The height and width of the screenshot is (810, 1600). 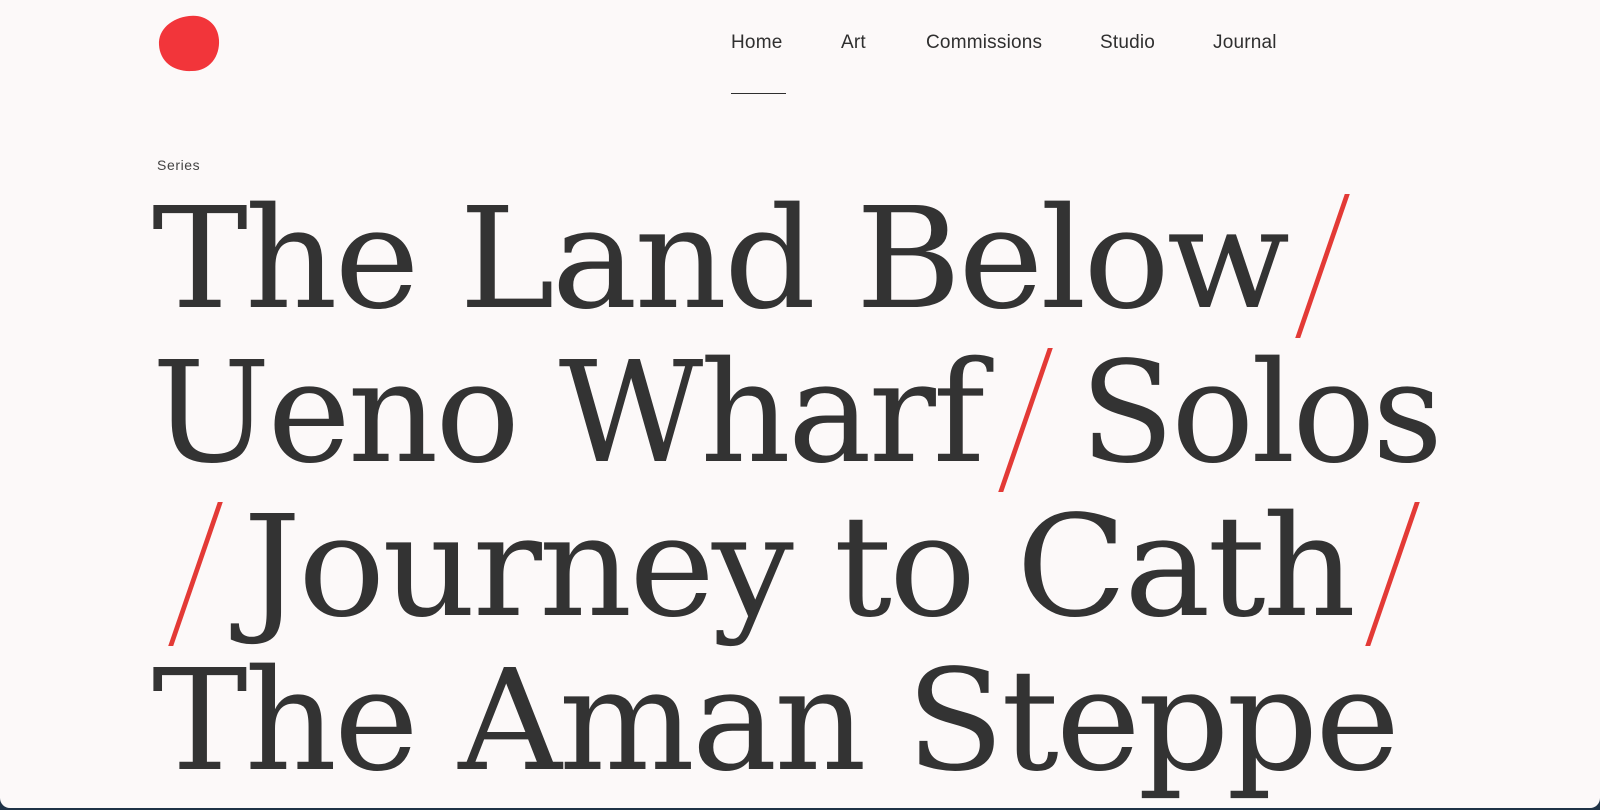 I want to click on series-item-ueno-wharf: Ueno Wharf, so click(x=568, y=414).